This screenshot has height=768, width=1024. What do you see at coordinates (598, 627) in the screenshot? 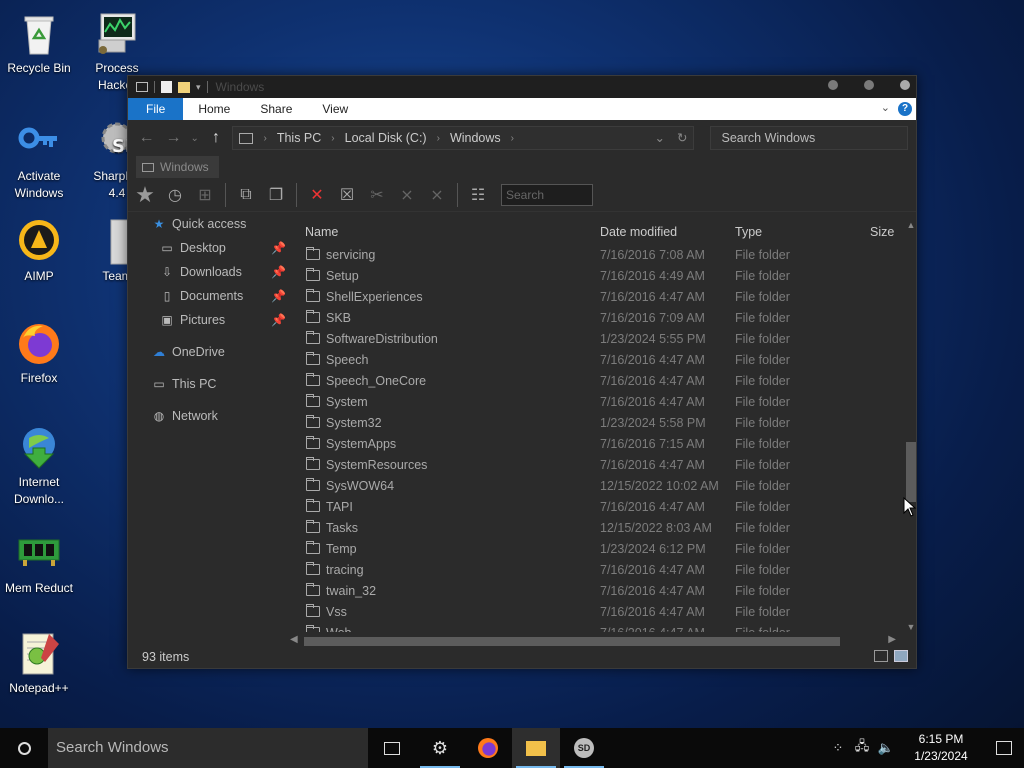
I see `file-row: Web 7/16/2016 4:47 AM File folder` at bounding box center [598, 627].